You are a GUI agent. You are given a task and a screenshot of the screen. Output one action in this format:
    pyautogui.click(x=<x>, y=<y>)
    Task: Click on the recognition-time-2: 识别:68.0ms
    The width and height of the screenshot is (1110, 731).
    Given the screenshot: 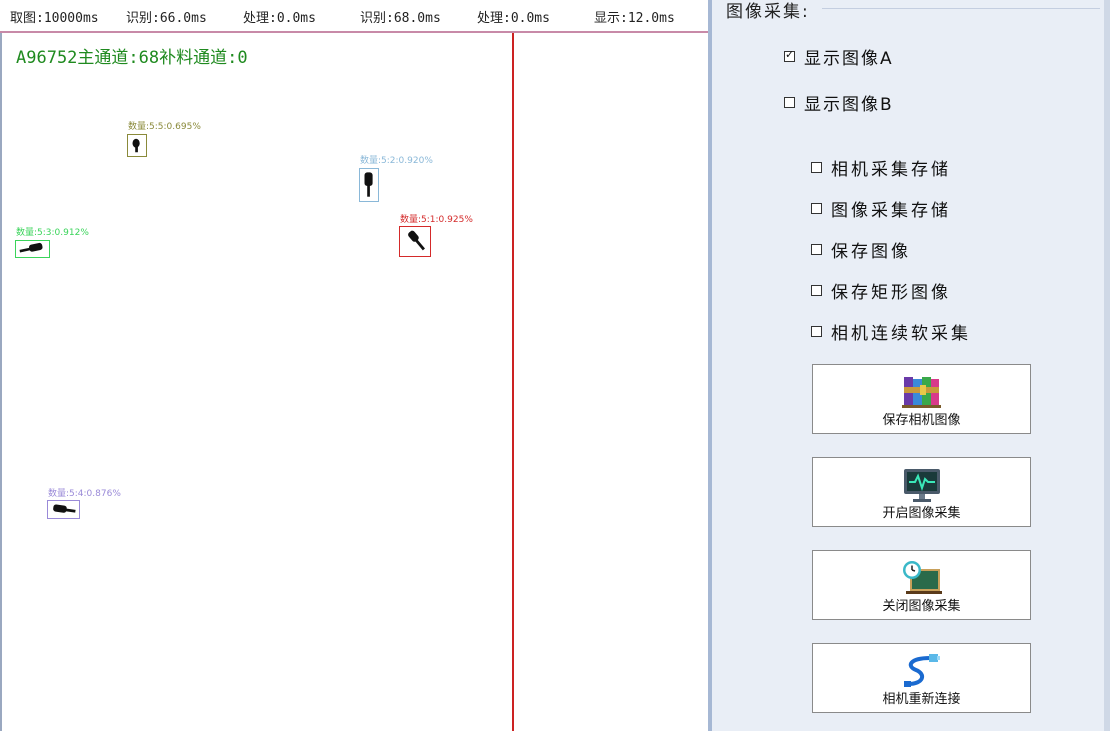 What is the action you would take?
    pyautogui.click(x=400, y=18)
    